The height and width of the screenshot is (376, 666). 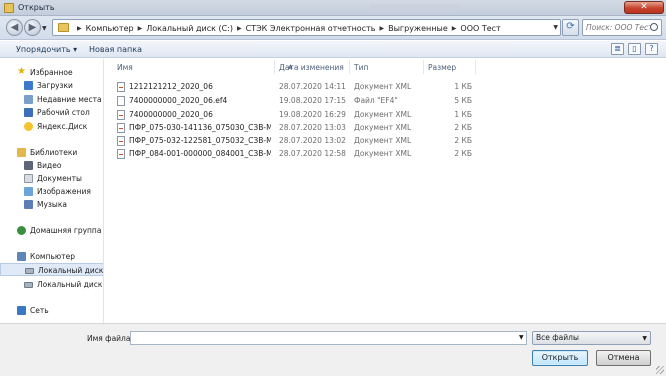 What do you see at coordinates (555, 27) in the screenshot?
I see `address-dropdown-icon: ▼` at bounding box center [555, 27].